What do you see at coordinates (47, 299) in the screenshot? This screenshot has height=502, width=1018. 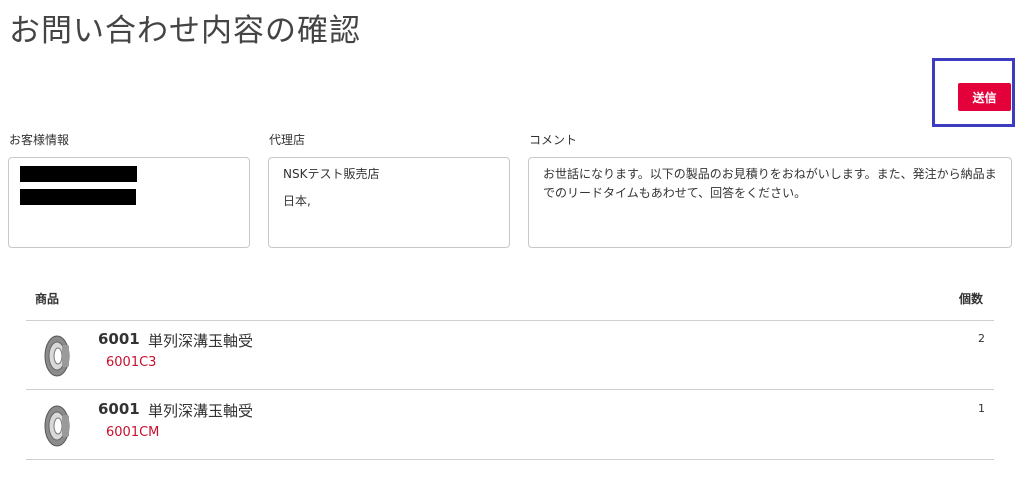 I see `product-column-header: 商品` at bounding box center [47, 299].